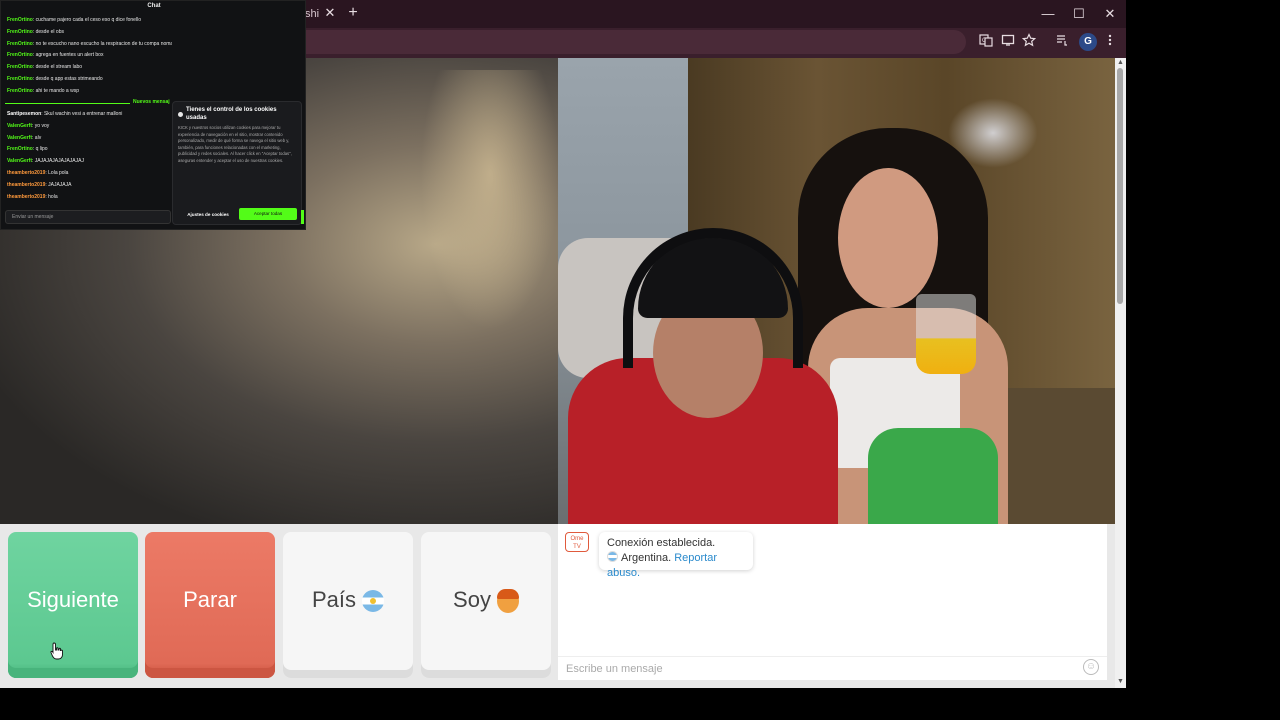 The width and height of the screenshot is (1280, 720). I want to click on chat-message: FrenOrtino: desde q app estas strimeando, so click(89, 80).